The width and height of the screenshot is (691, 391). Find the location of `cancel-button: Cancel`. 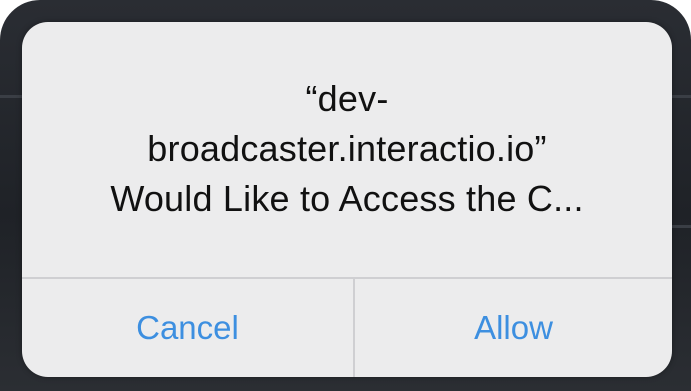

cancel-button: Cancel is located at coordinates (187, 328).